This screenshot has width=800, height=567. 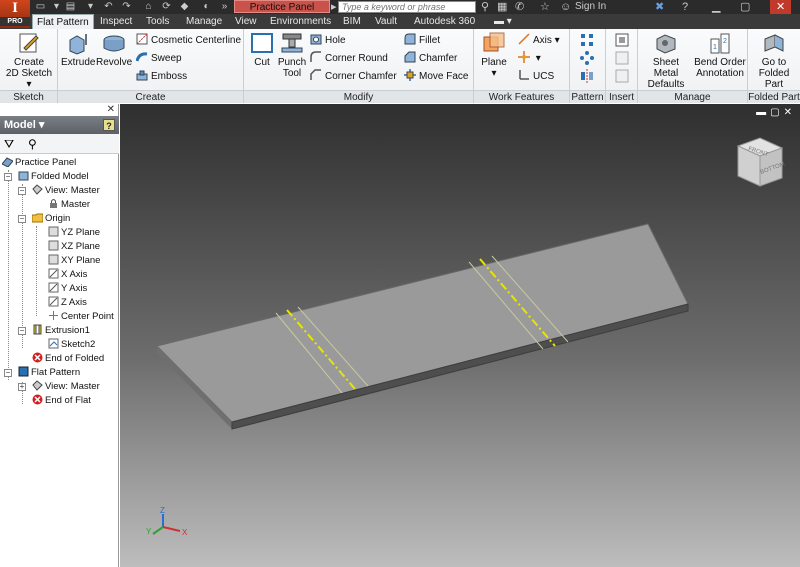 I want to click on expander-view-master: −, so click(x=22, y=191).